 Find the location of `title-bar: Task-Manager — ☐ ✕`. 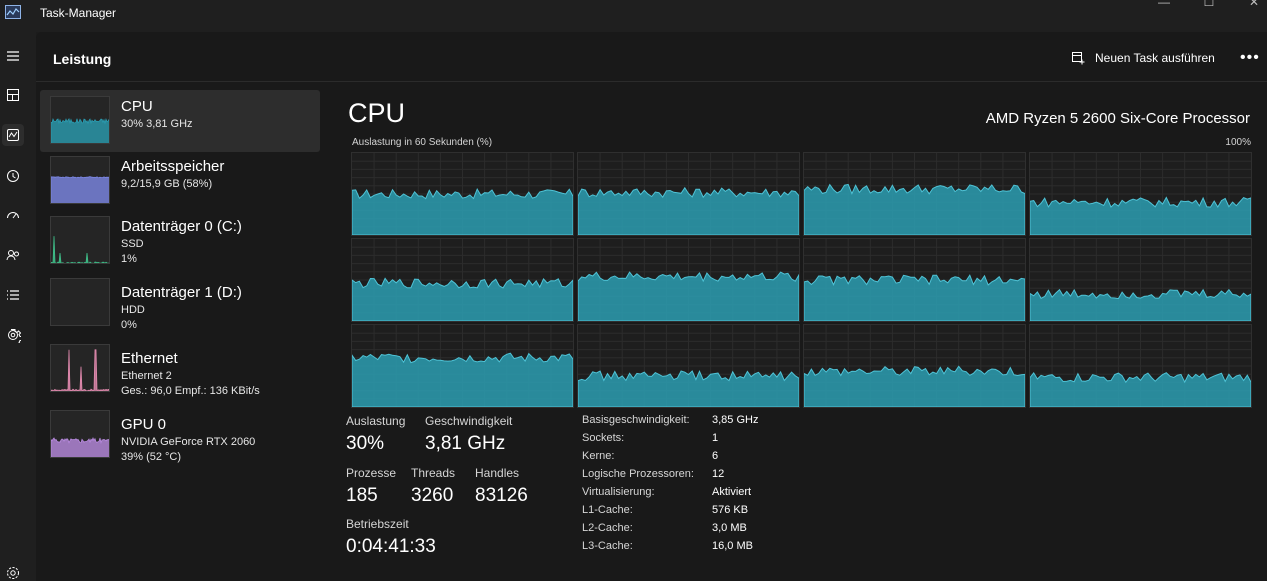

title-bar: Task-Manager — ☐ ✕ is located at coordinates (633, 16).